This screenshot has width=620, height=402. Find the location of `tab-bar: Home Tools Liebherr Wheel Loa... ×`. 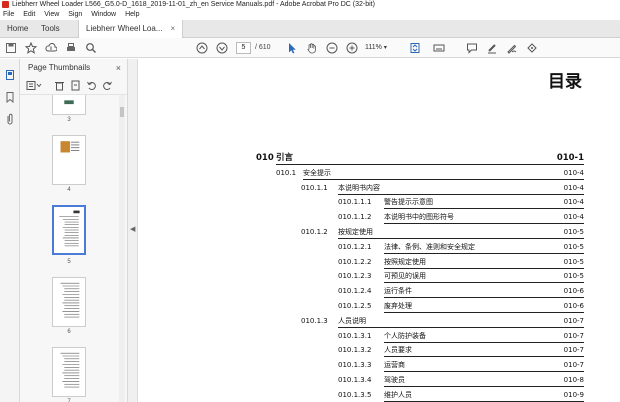

tab-bar: Home Tools Liebherr Wheel Loa... × is located at coordinates (310, 29).